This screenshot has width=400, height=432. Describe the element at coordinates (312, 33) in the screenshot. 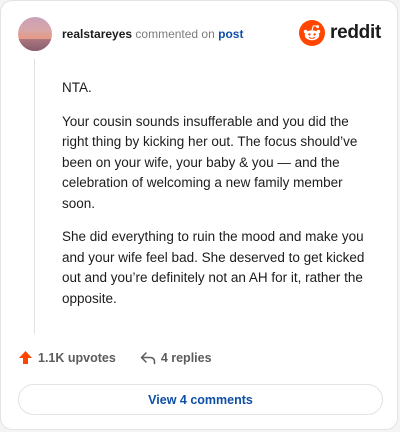

I see `reddit-logo-icon` at that location.